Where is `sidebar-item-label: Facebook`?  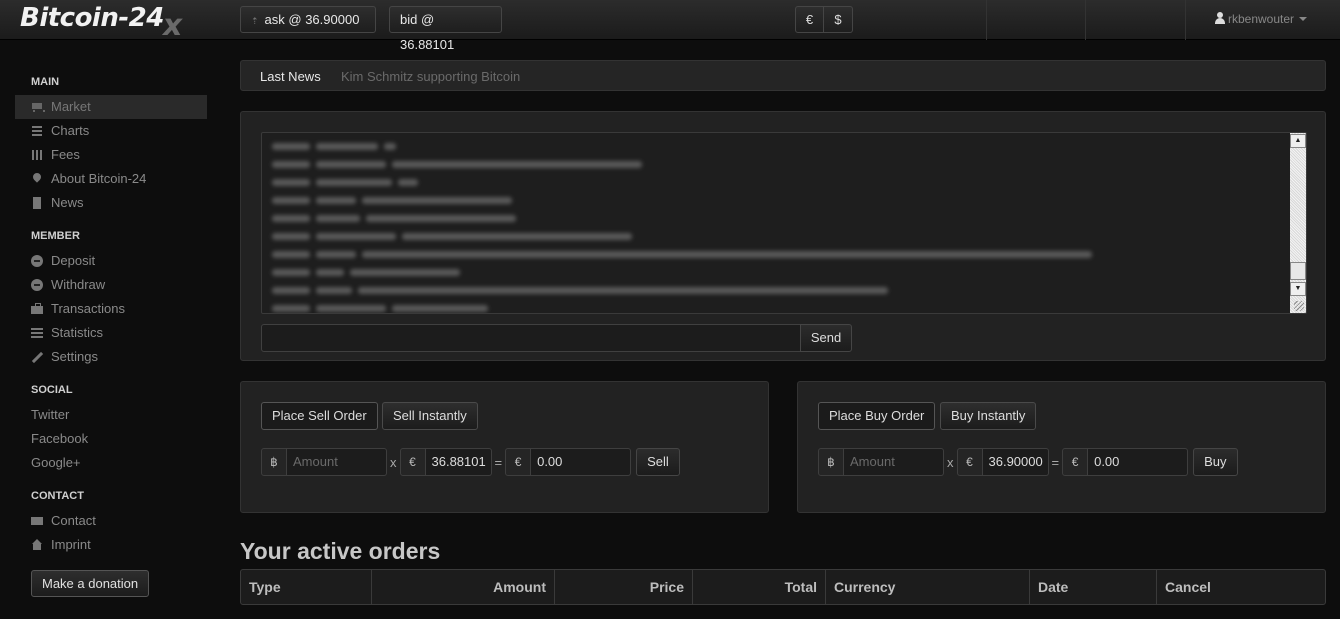
sidebar-item-label: Facebook is located at coordinates (60, 438).